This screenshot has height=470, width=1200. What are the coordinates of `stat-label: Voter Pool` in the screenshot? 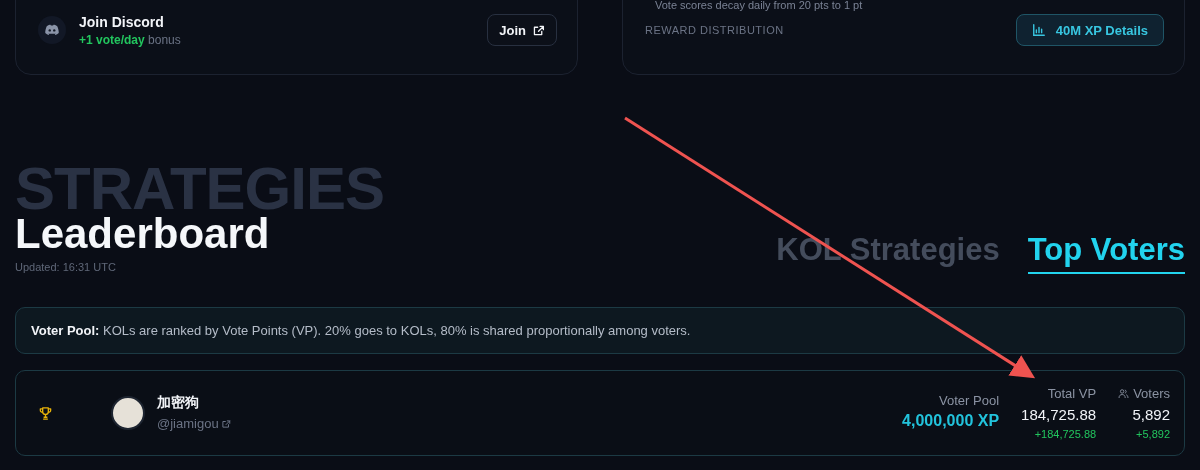 It's located at (969, 400).